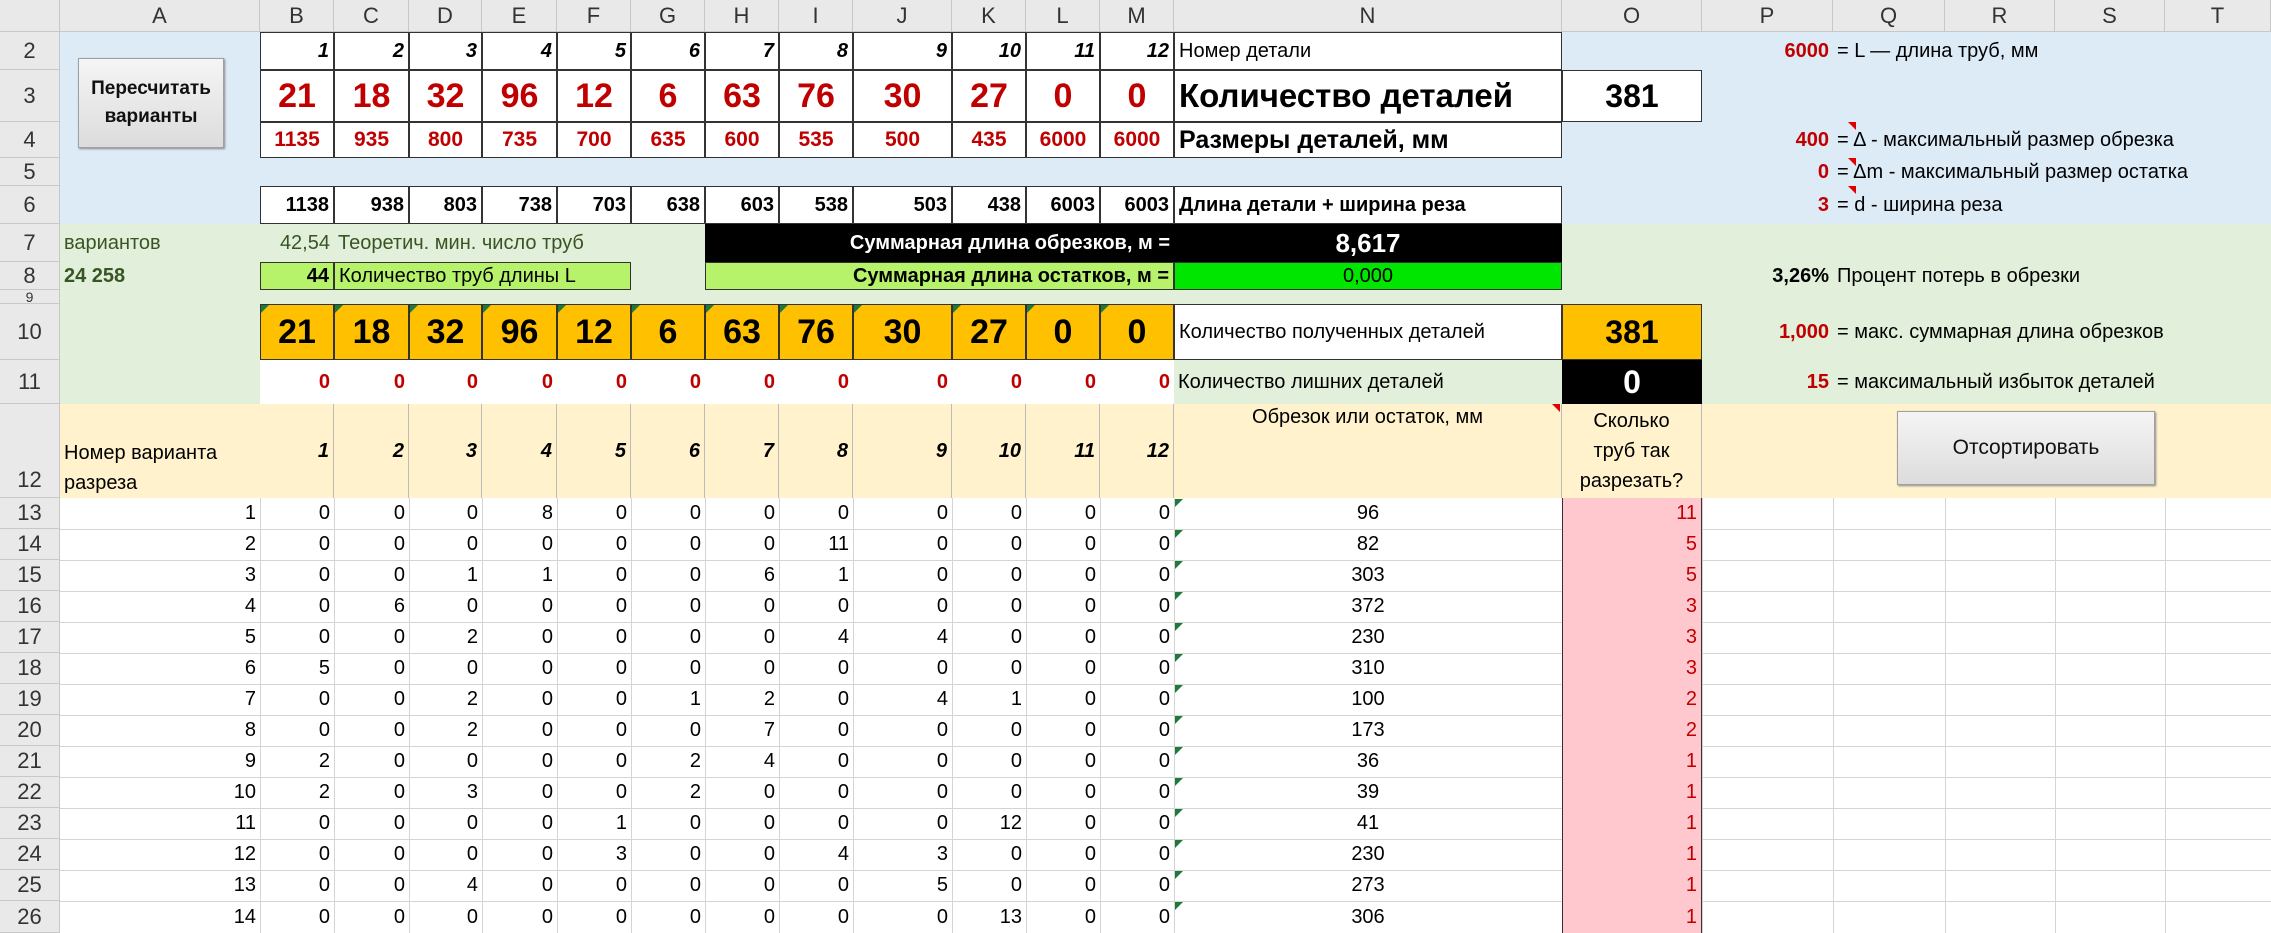 The height and width of the screenshot is (933, 2271). I want to click on part-size: 6000, so click(1137, 140).